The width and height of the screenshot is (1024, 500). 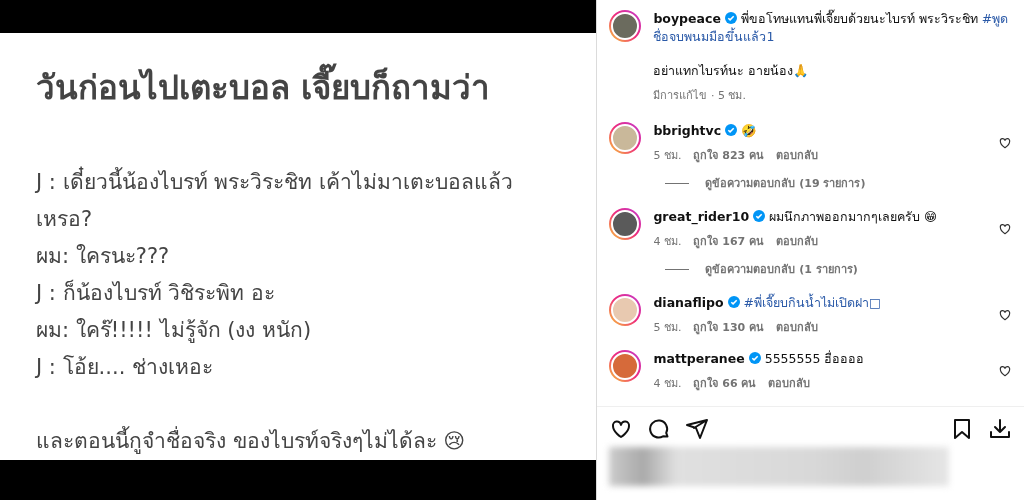 What do you see at coordinates (699, 96) in the screenshot?
I see `edited-time: มีการแก้ไข · 5 ชม.` at bounding box center [699, 96].